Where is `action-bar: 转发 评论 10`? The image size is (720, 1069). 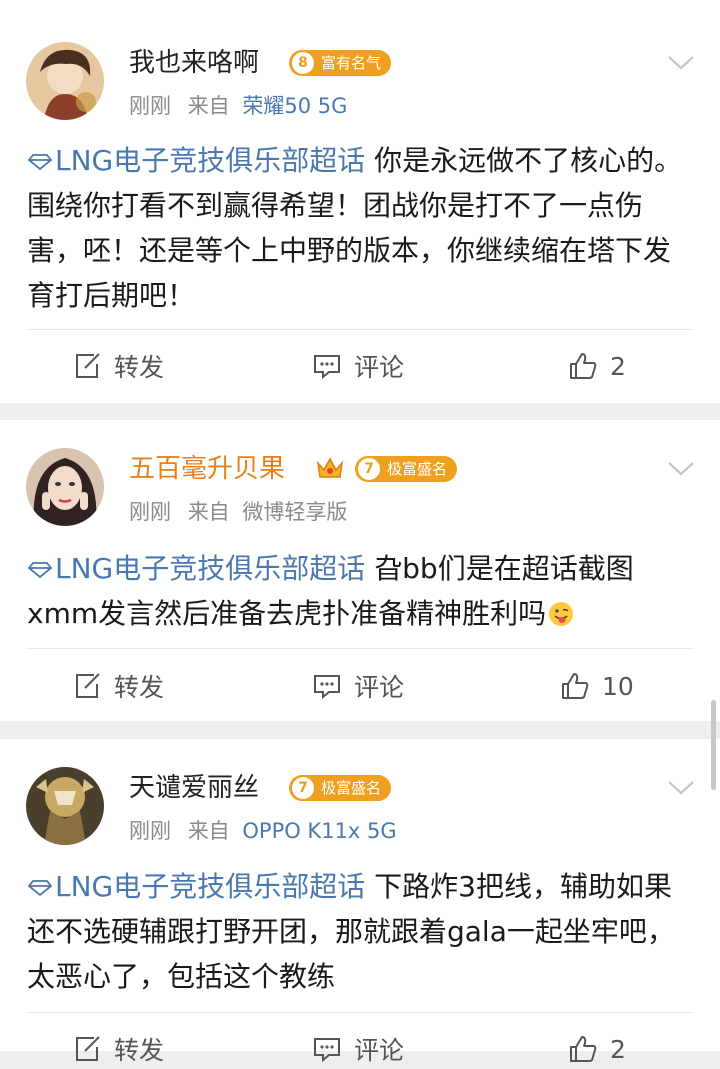 action-bar: 转发 评论 10 is located at coordinates (360, 686).